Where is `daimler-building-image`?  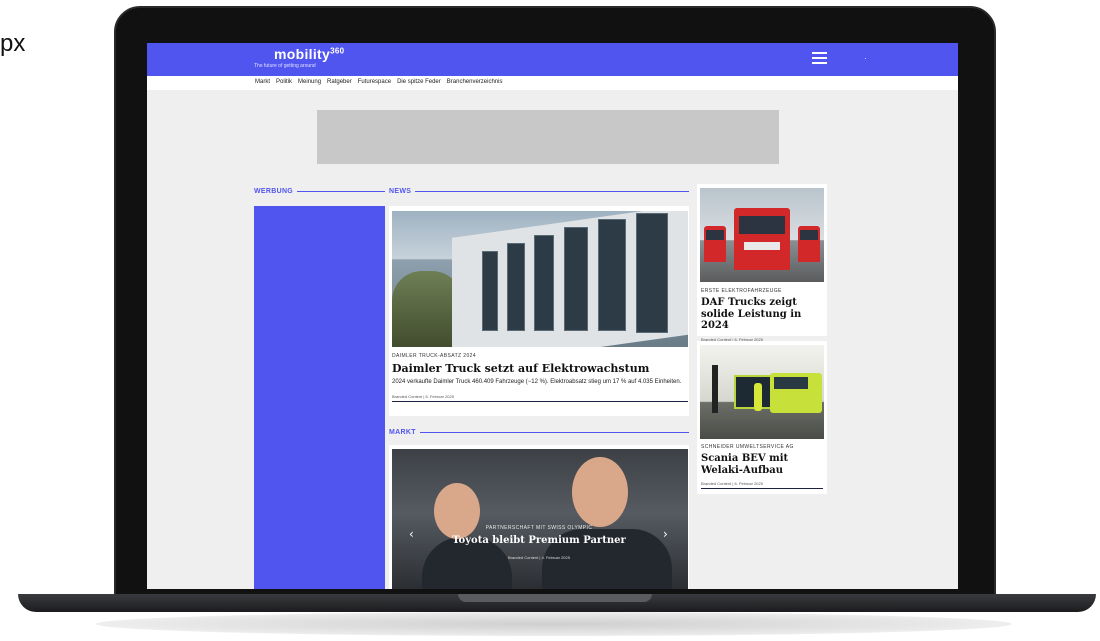 daimler-building-image is located at coordinates (540, 279).